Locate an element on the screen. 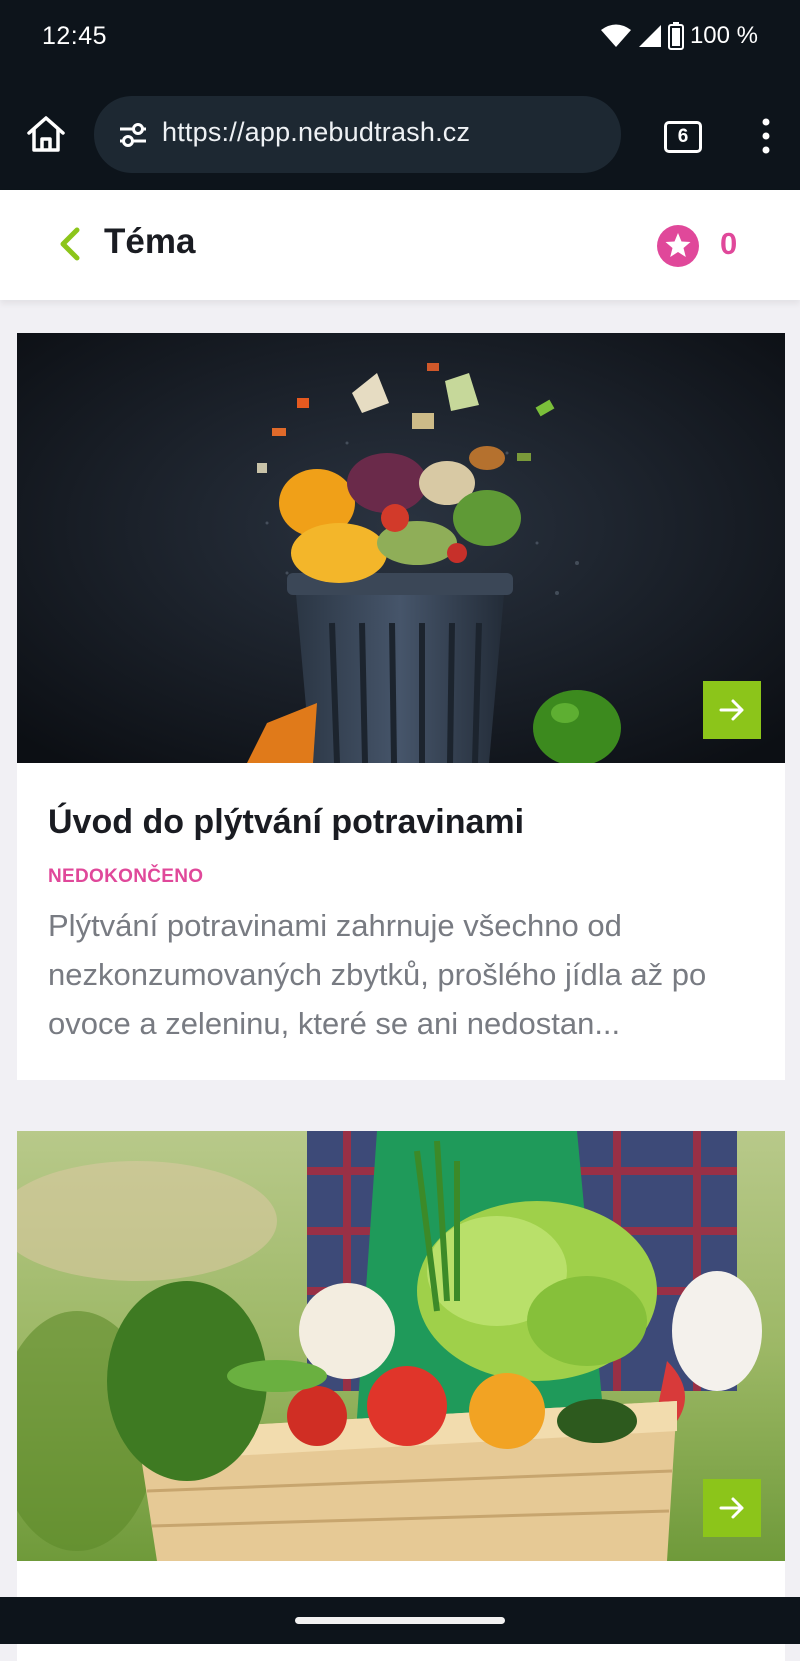  battery-level: 100 % is located at coordinates (723, 35).